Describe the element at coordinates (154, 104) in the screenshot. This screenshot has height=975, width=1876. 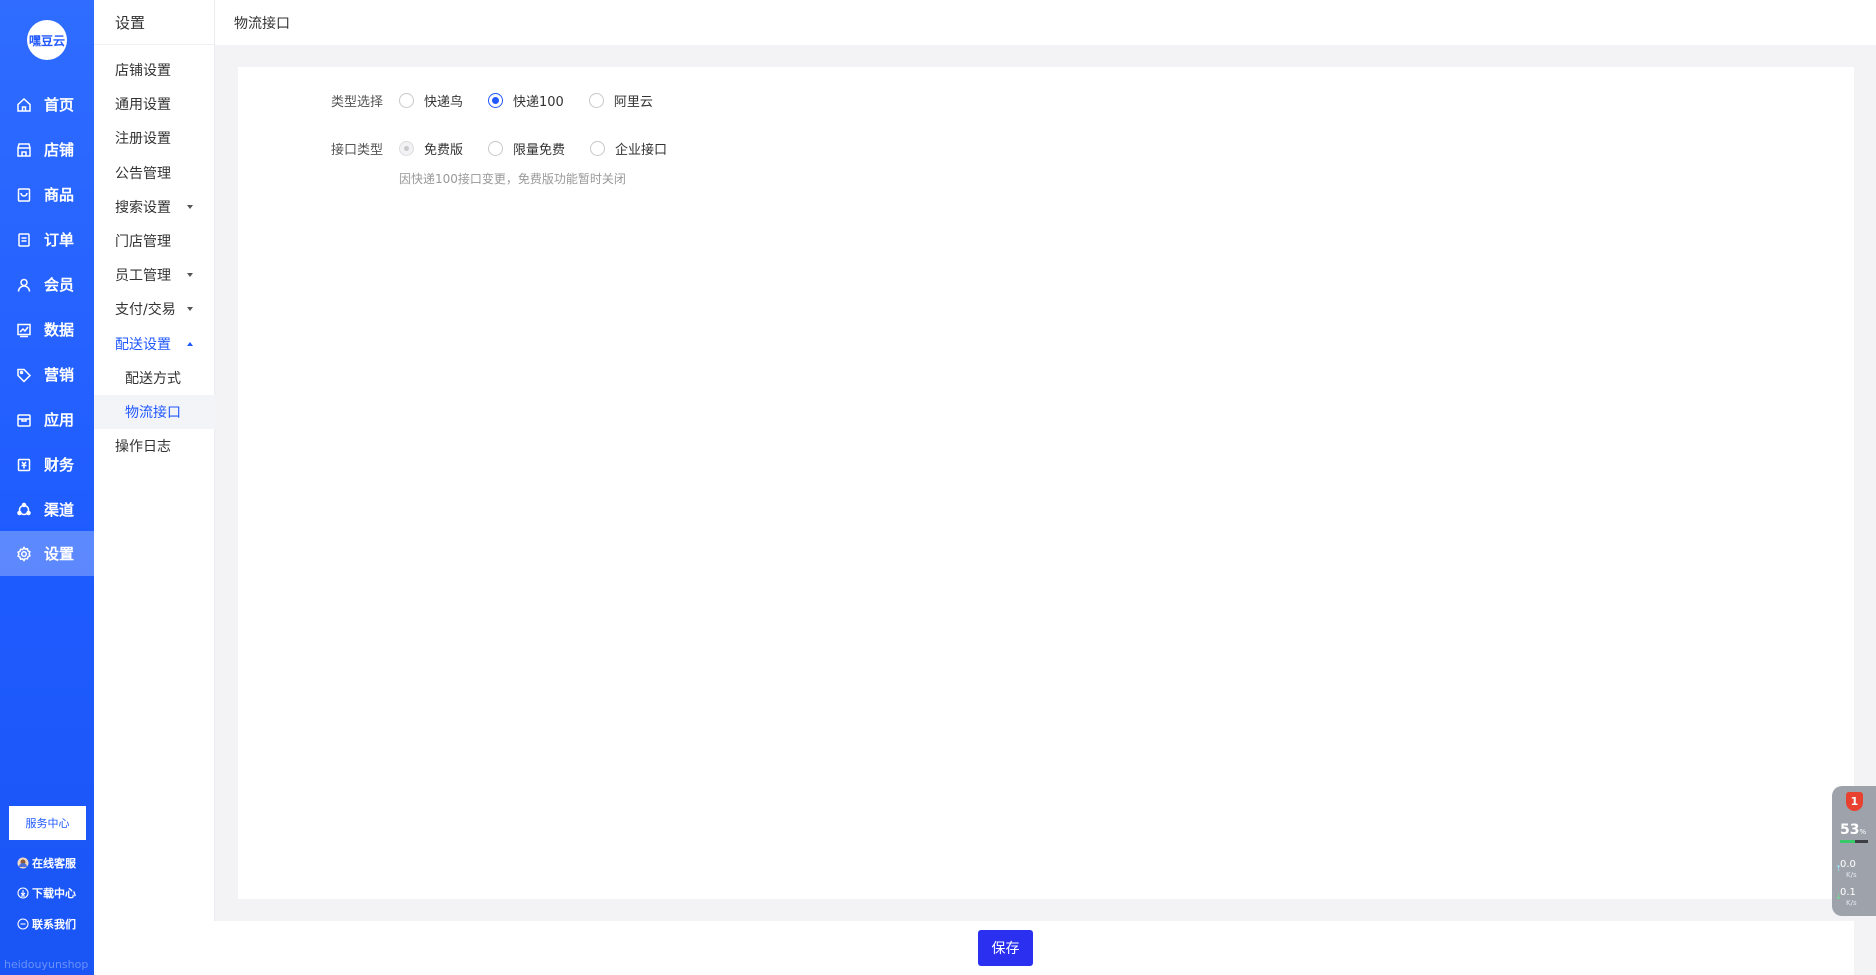
I see `submenu-item-general-settings: 通用设置` at that location.